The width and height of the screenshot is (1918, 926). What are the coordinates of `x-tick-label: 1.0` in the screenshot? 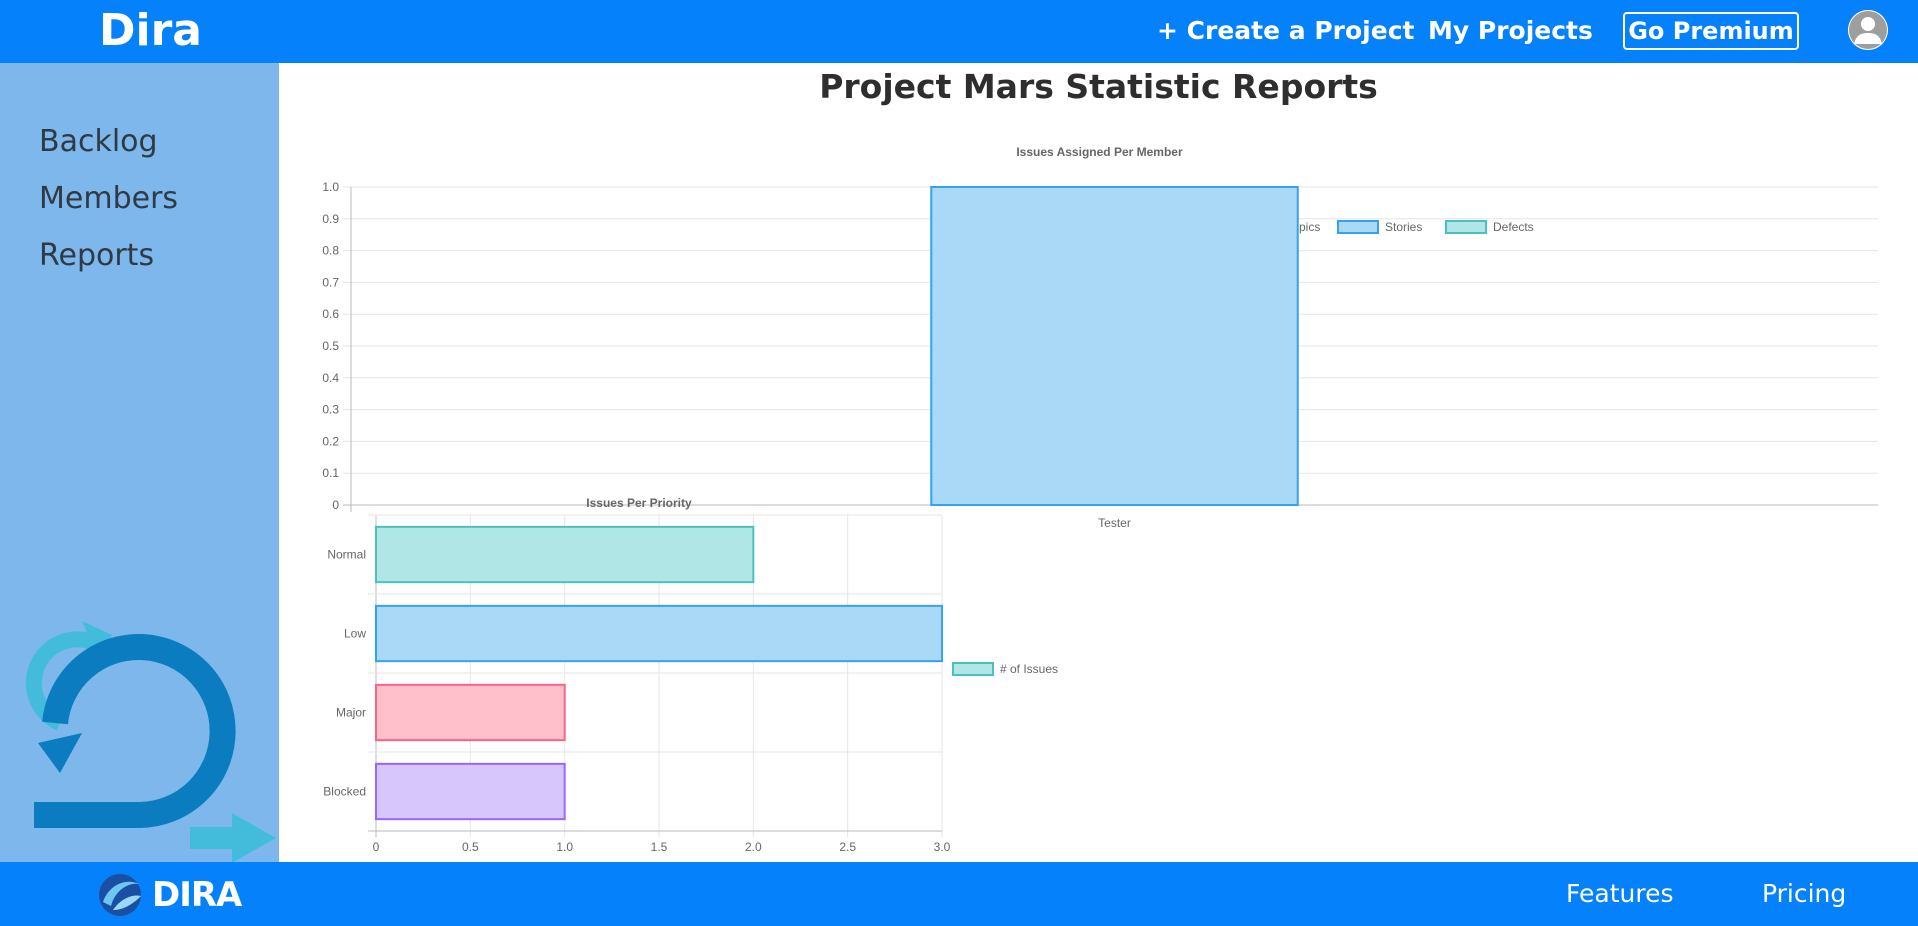 It's located at (564, 847).